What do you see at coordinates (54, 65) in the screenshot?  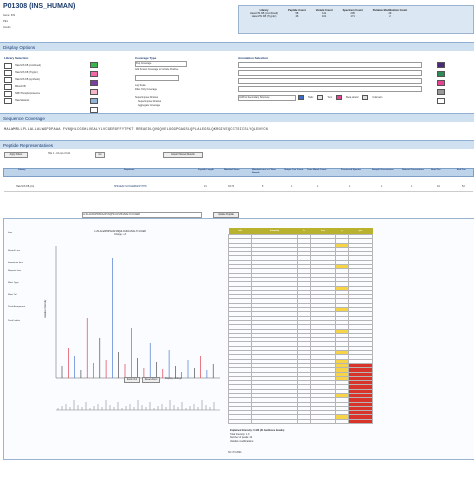 I see `library-option: HasoVIS KB (combined)` at bounding box center [54, 65].